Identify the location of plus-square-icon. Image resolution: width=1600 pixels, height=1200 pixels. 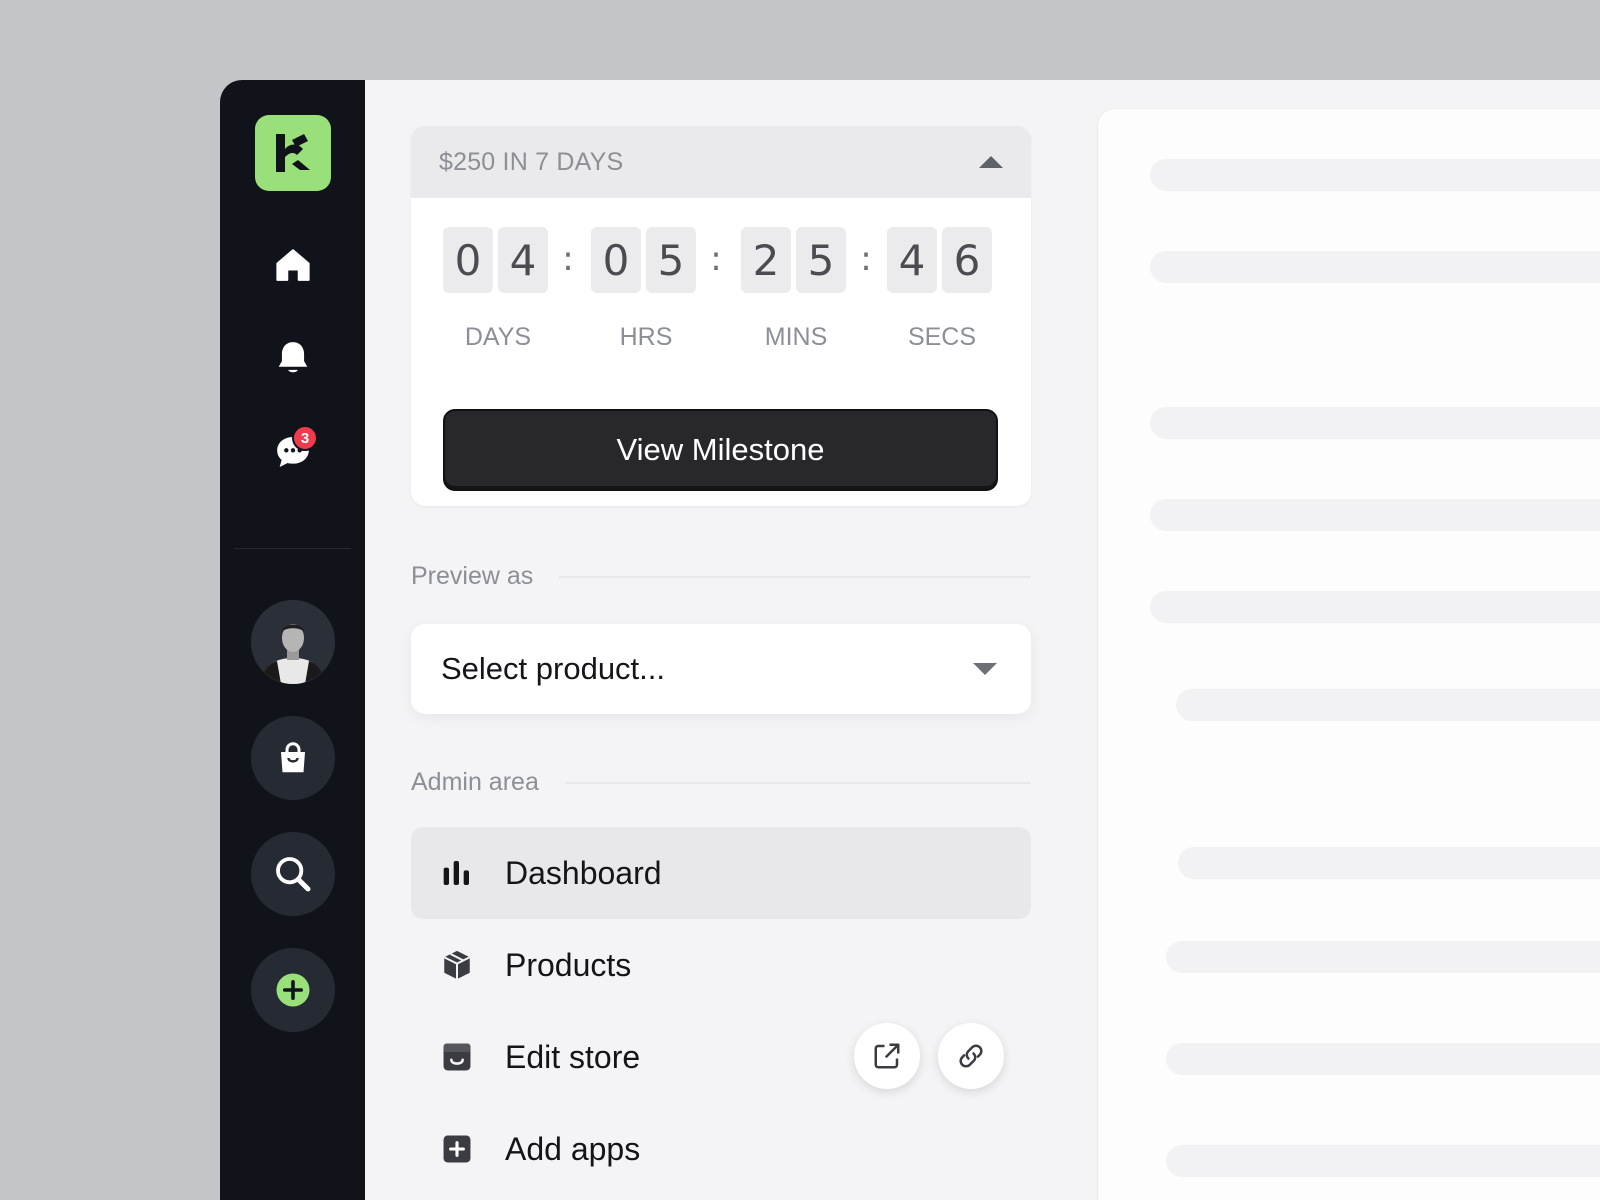
(457, 1149).